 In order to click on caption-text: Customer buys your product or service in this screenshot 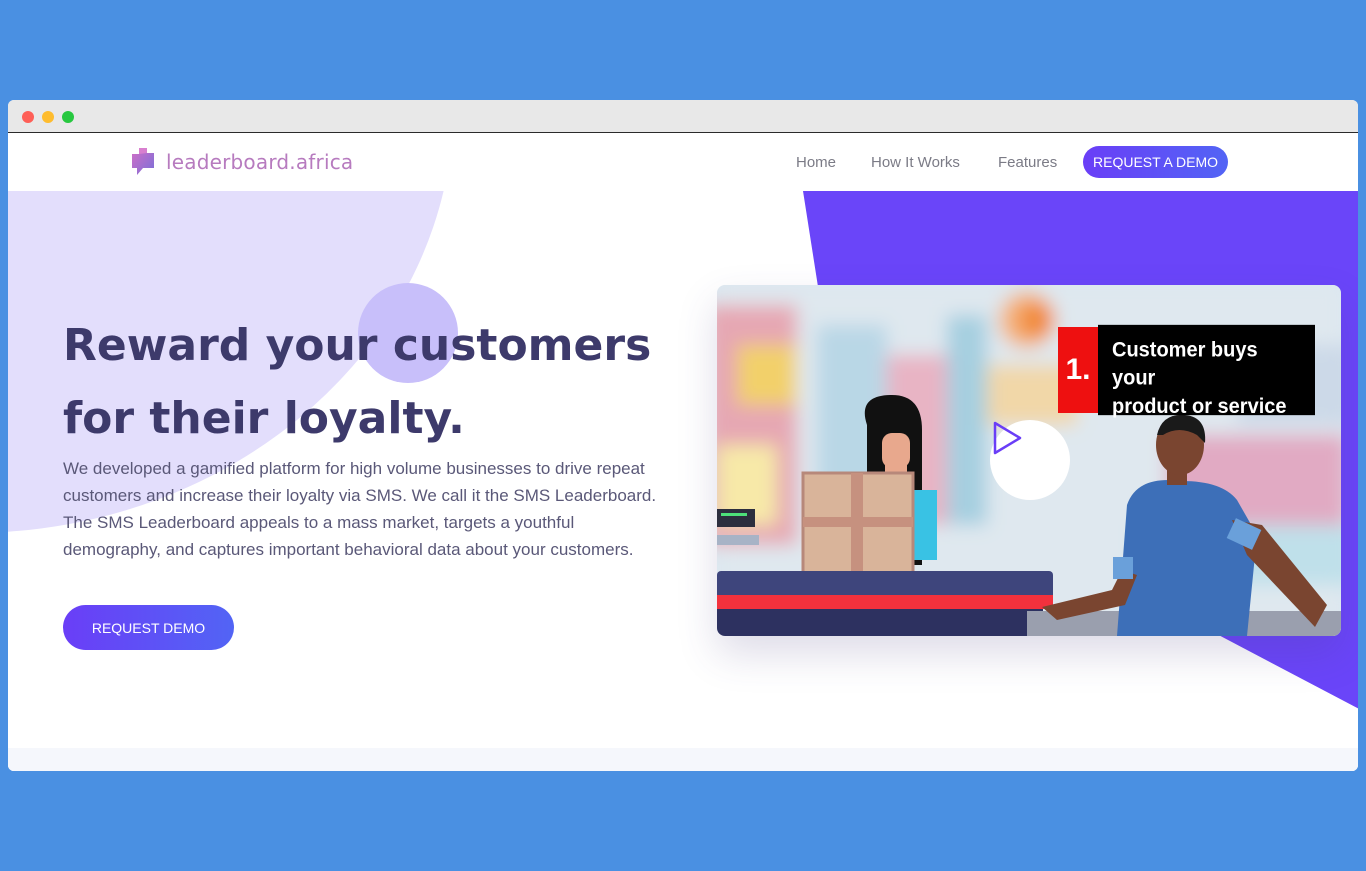, I will do `click(1206, 371)`.